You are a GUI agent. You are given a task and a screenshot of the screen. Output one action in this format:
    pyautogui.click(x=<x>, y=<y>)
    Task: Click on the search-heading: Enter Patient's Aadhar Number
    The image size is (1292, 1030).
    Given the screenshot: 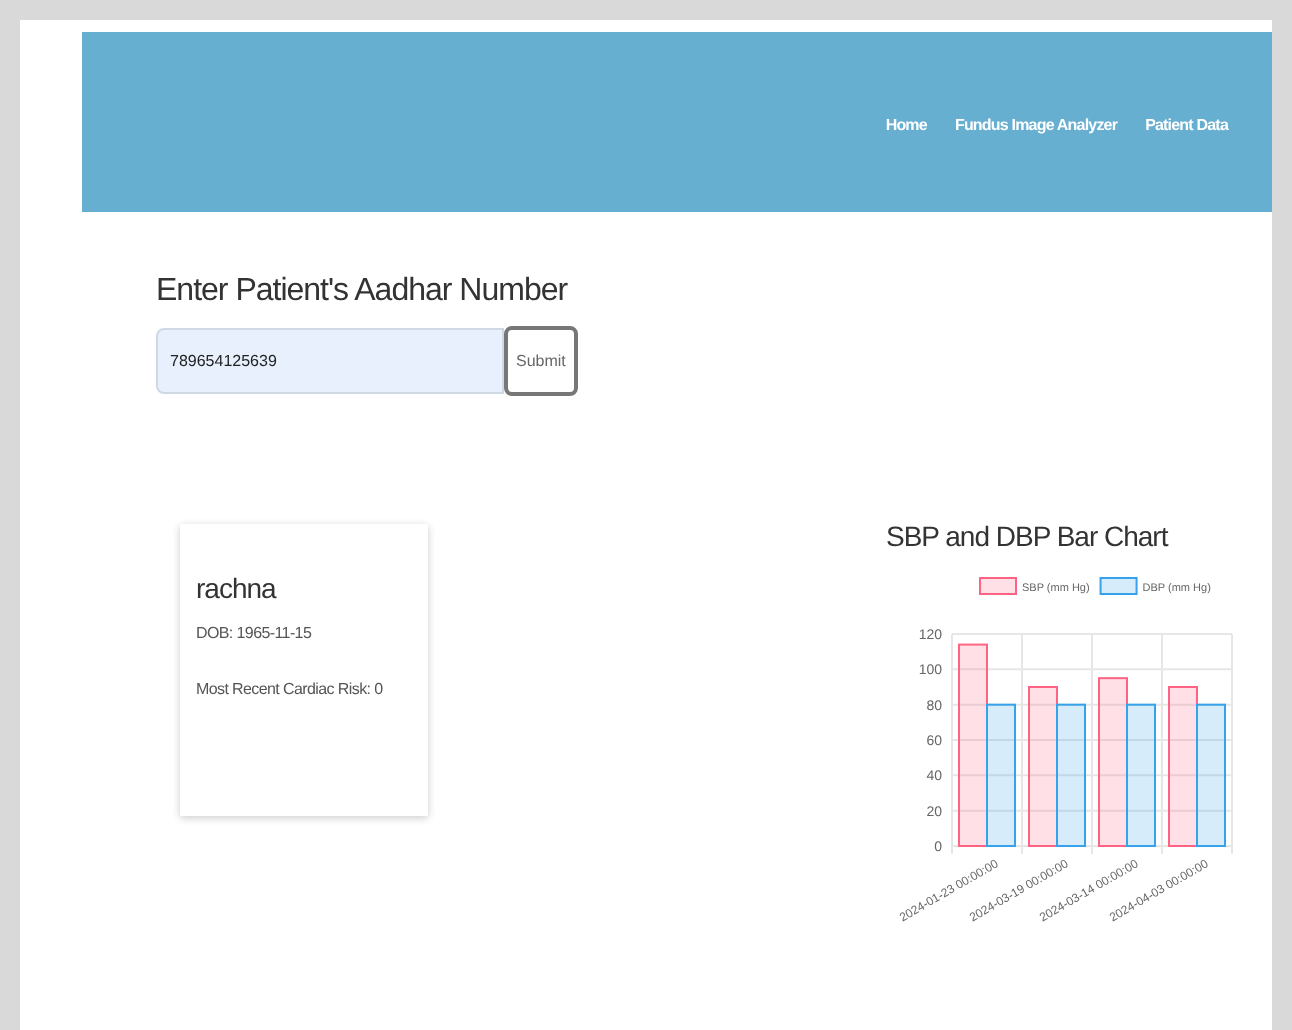 What is the action you would take?
    pyautogui.click(x=363, y=292)
    